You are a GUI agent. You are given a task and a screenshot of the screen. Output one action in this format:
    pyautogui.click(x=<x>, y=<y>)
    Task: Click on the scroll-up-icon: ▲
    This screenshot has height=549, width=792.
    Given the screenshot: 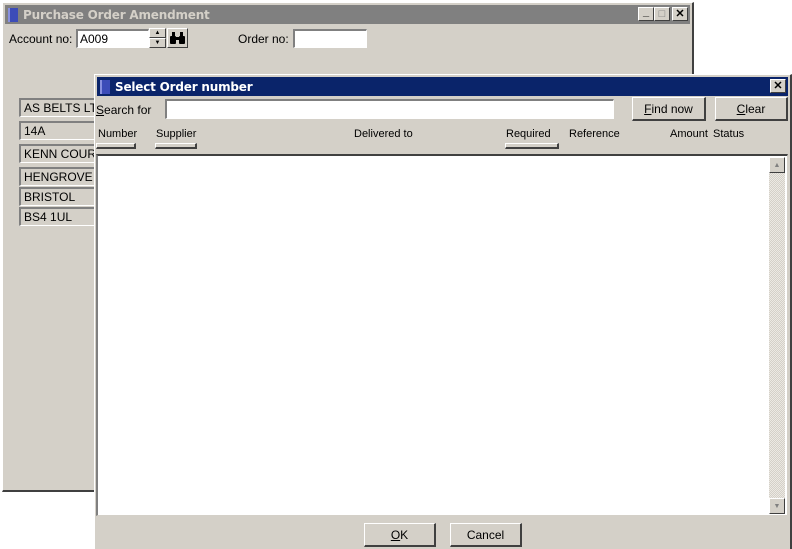 What is the action you would take?
    pyautogui.click(x=777, y=165)
    